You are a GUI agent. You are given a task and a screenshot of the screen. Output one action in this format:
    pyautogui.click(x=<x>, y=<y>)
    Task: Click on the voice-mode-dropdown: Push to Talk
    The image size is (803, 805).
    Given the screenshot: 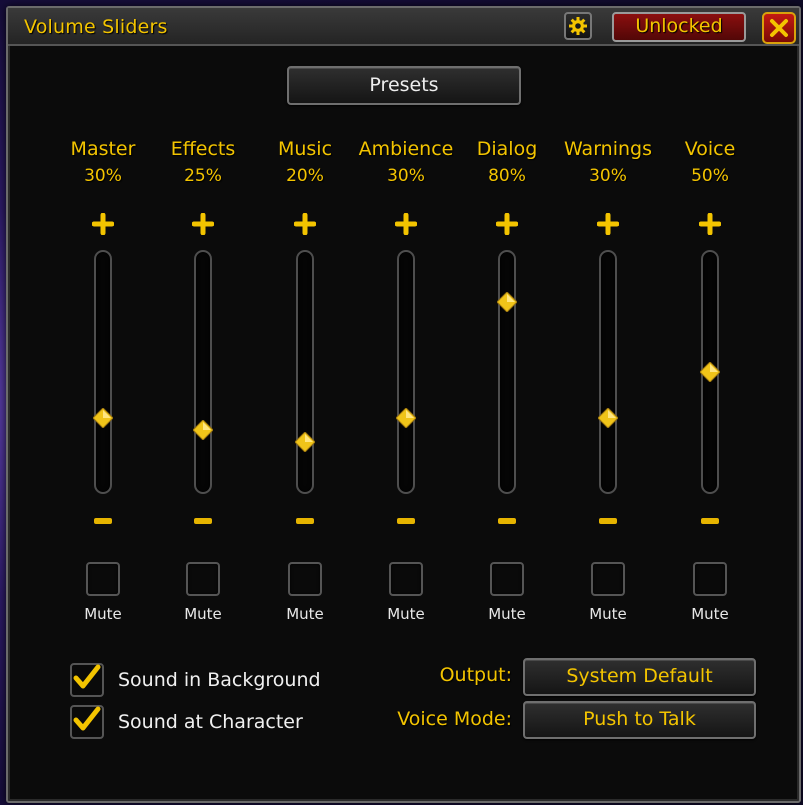 What is the action you would take?
    pyautogui.click(x=639, y=720)
    